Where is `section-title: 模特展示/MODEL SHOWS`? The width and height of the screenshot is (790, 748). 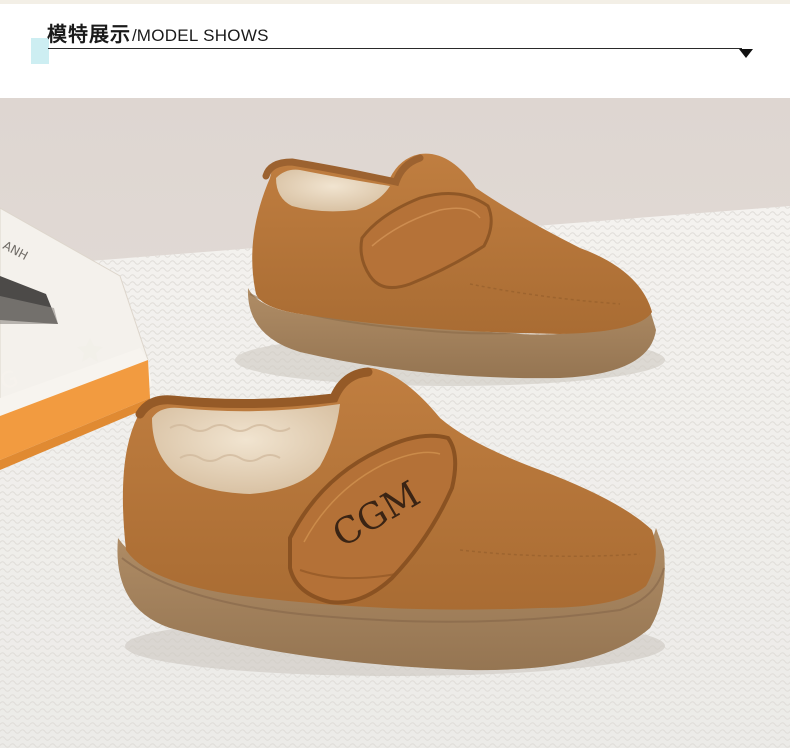
section-title: 模特展示/MODEL SHOWS is located at coordinates (158, 32).